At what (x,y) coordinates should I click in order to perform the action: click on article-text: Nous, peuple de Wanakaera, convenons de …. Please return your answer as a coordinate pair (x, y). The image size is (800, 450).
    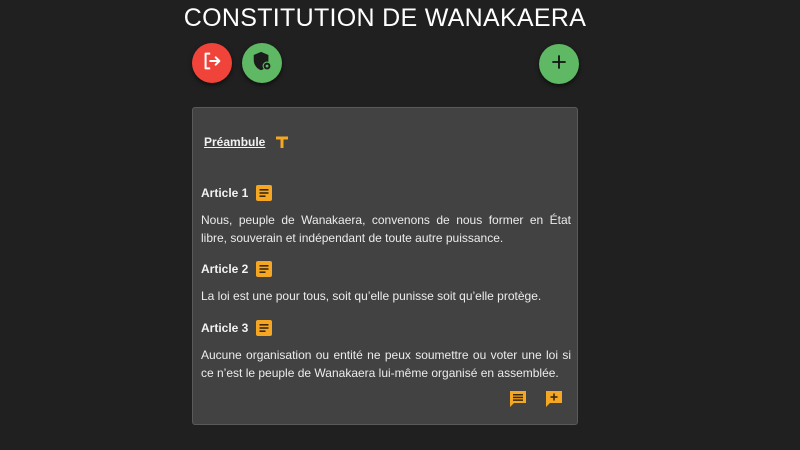
    Looking at the image, I should click on (386, 229).